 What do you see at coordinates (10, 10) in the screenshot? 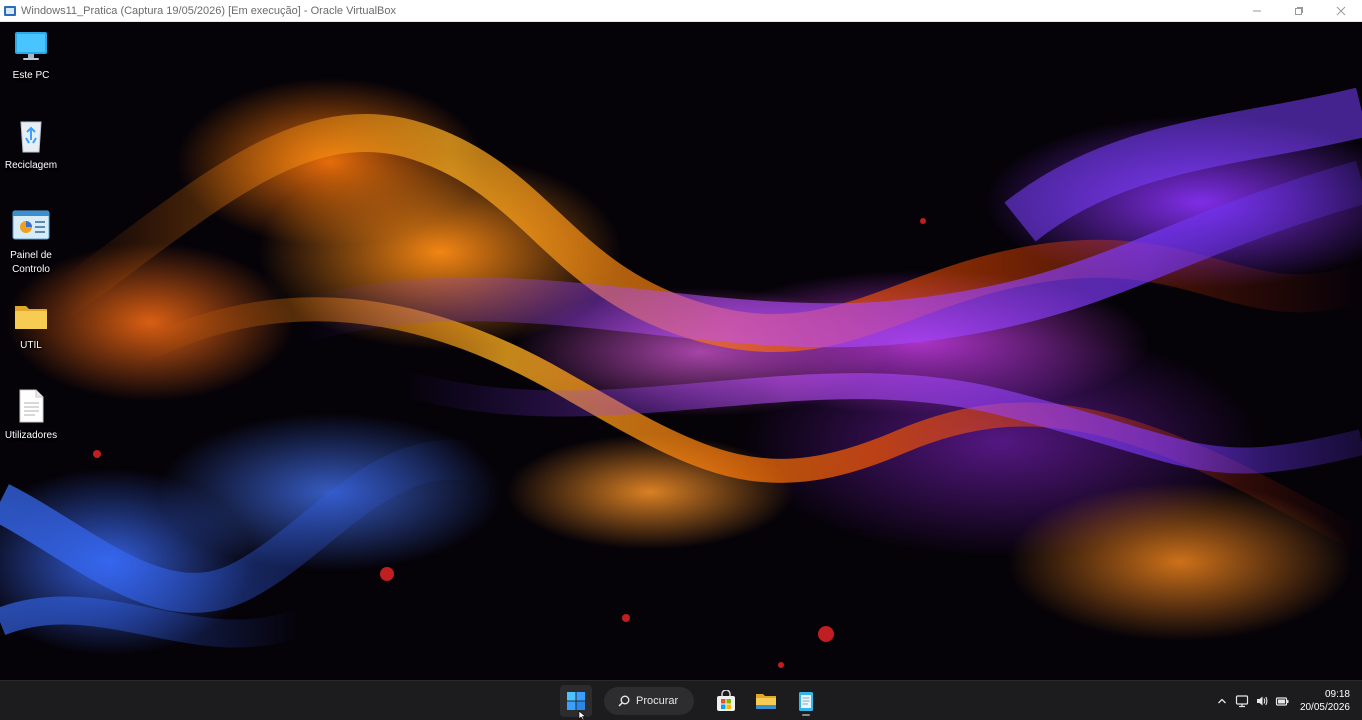
I see `virtualbox-icon` at bounding box center [10, 10].